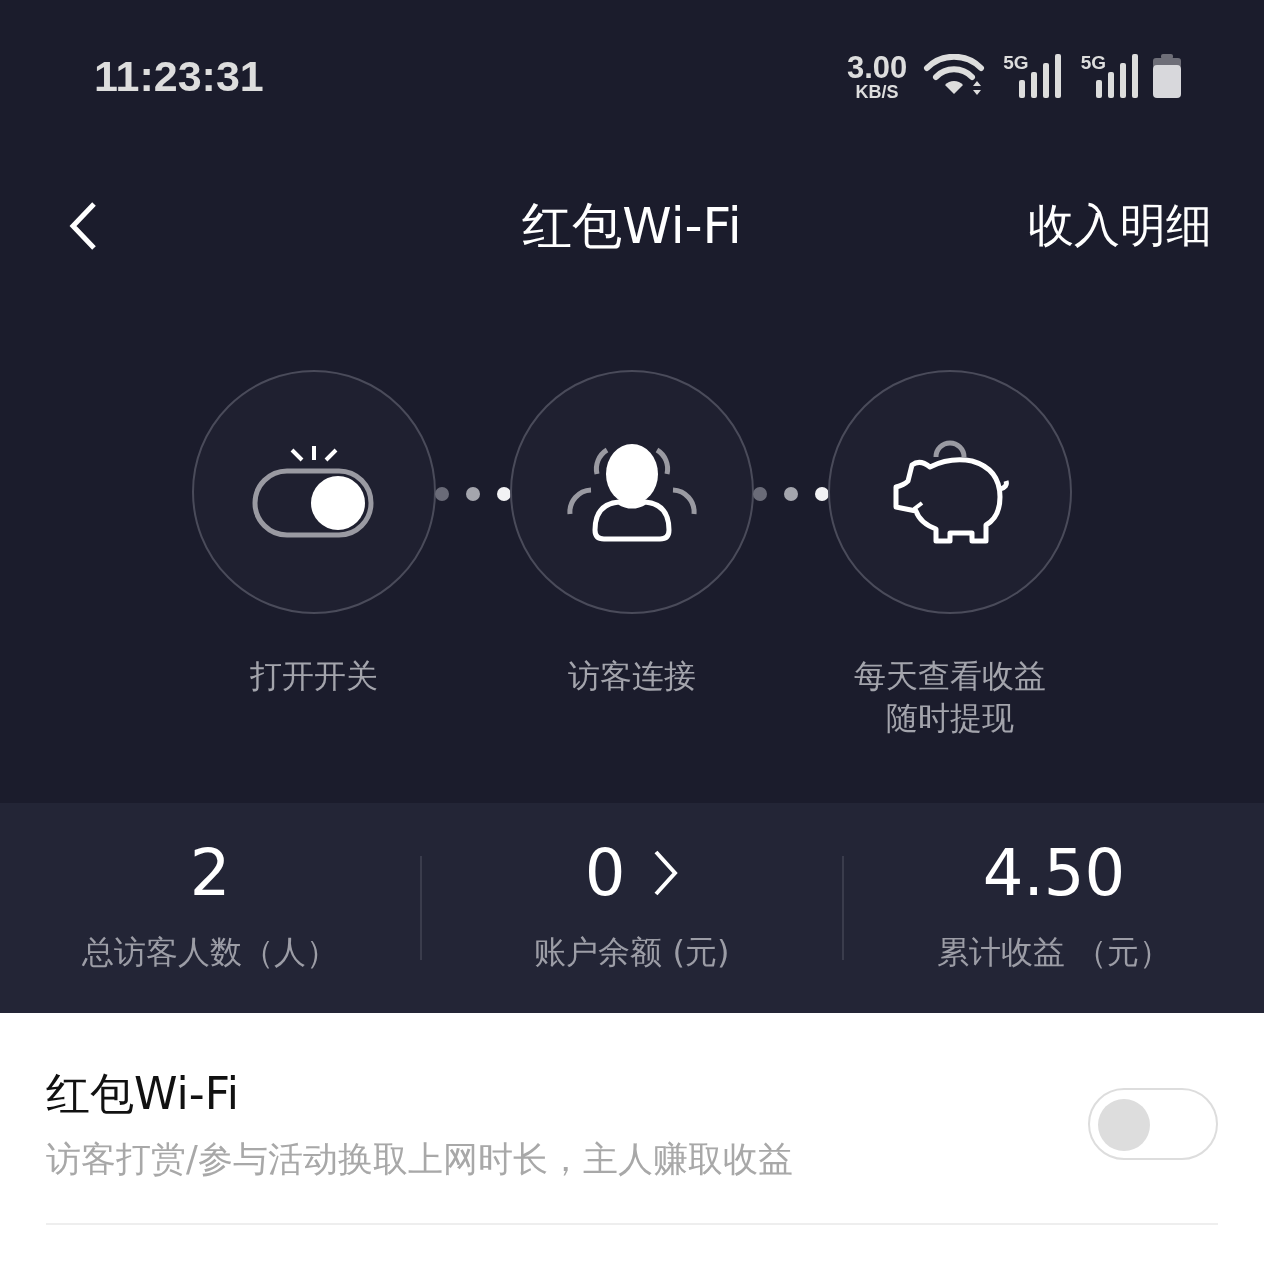  What do you see at coordinates (950, 676) in the screenshot?
I see `step-label: 每天查看收益` at bounding box center [950, 676].